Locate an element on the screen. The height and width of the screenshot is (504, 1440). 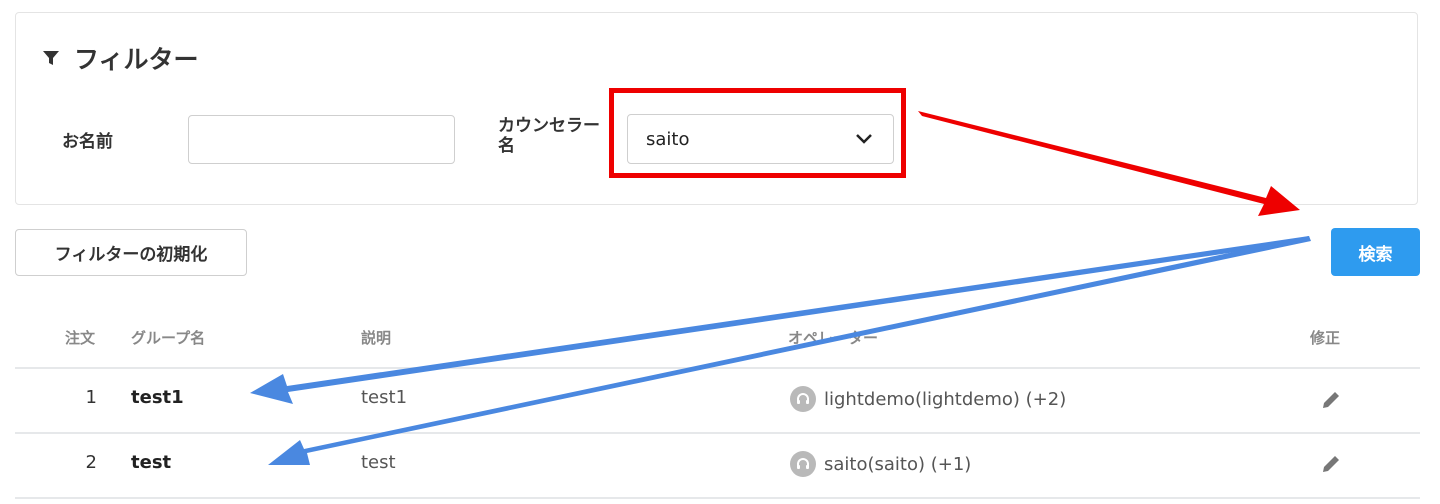
row-description: test is located at coordinates (378, 462).